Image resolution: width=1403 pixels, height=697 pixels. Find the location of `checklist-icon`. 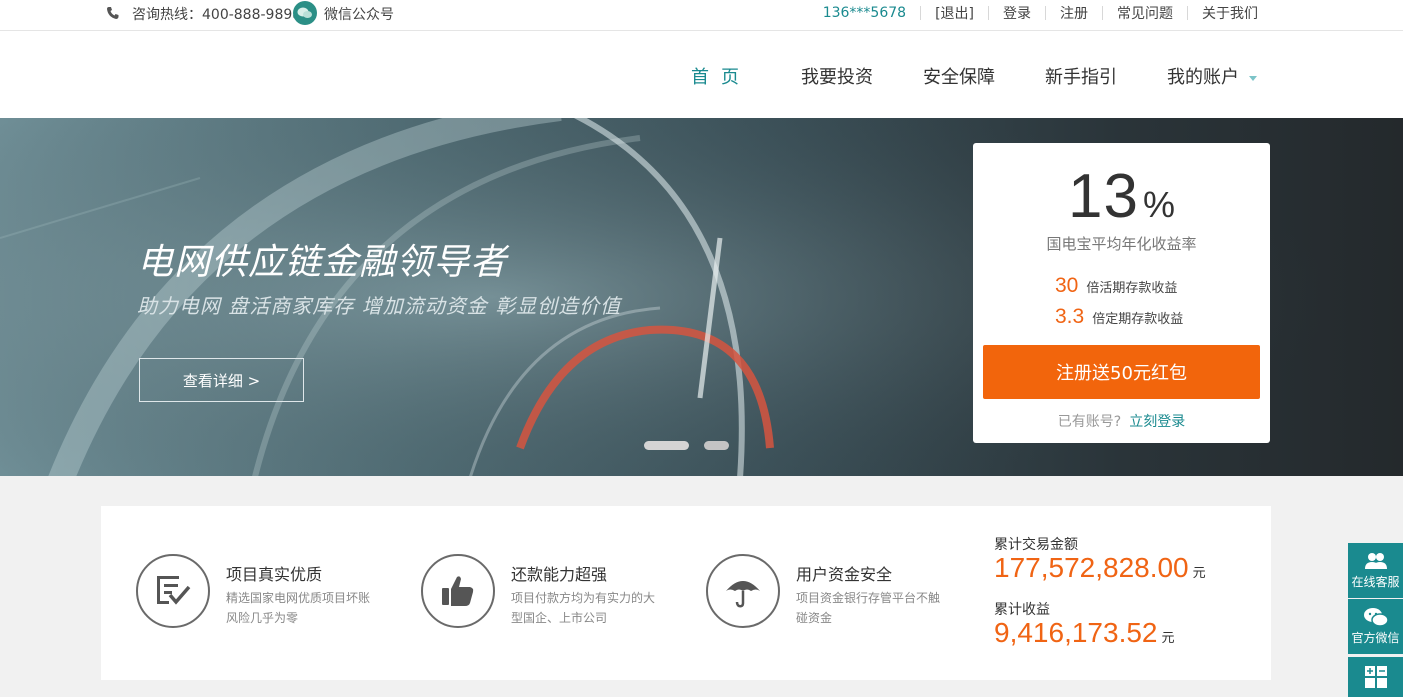

checklist-icon is located at coordinates (173, 591).